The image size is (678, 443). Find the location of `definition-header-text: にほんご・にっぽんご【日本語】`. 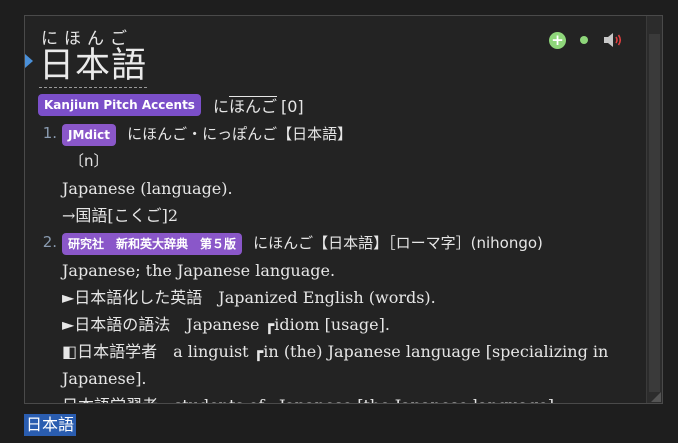

definition-header-text: にほんご・にっぽんご【日本語】 is located at coordinates (240, 134).